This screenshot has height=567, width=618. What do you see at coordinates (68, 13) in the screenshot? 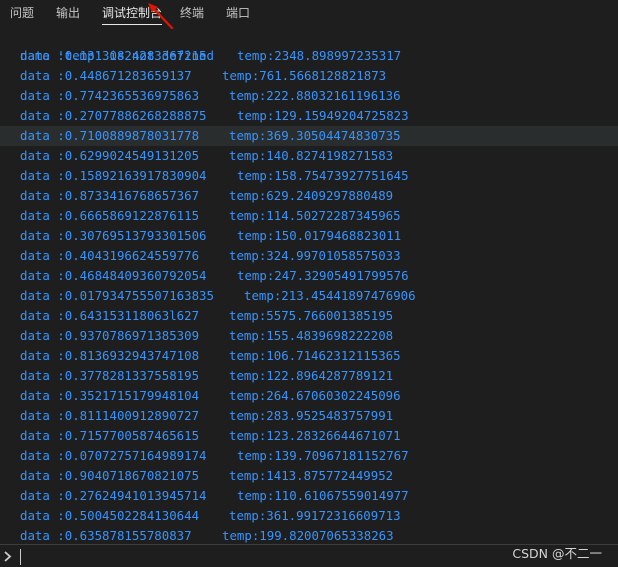
I see `tab-output: 输出` at bounding box center [68, 13].